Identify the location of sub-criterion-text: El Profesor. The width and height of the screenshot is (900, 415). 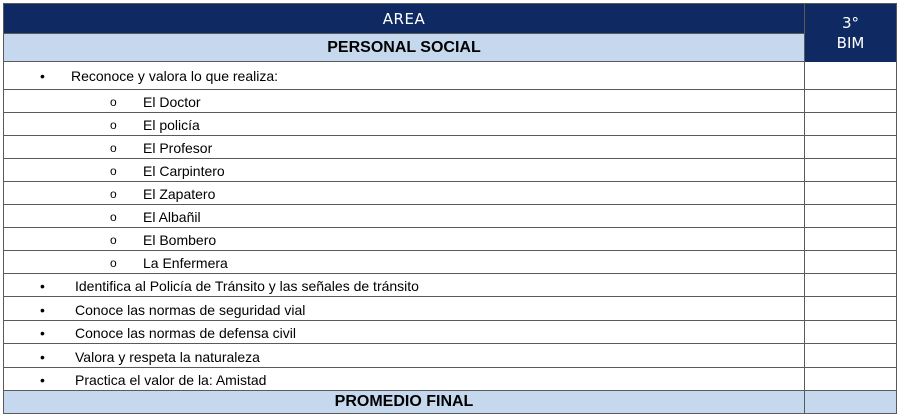
(178, 148).